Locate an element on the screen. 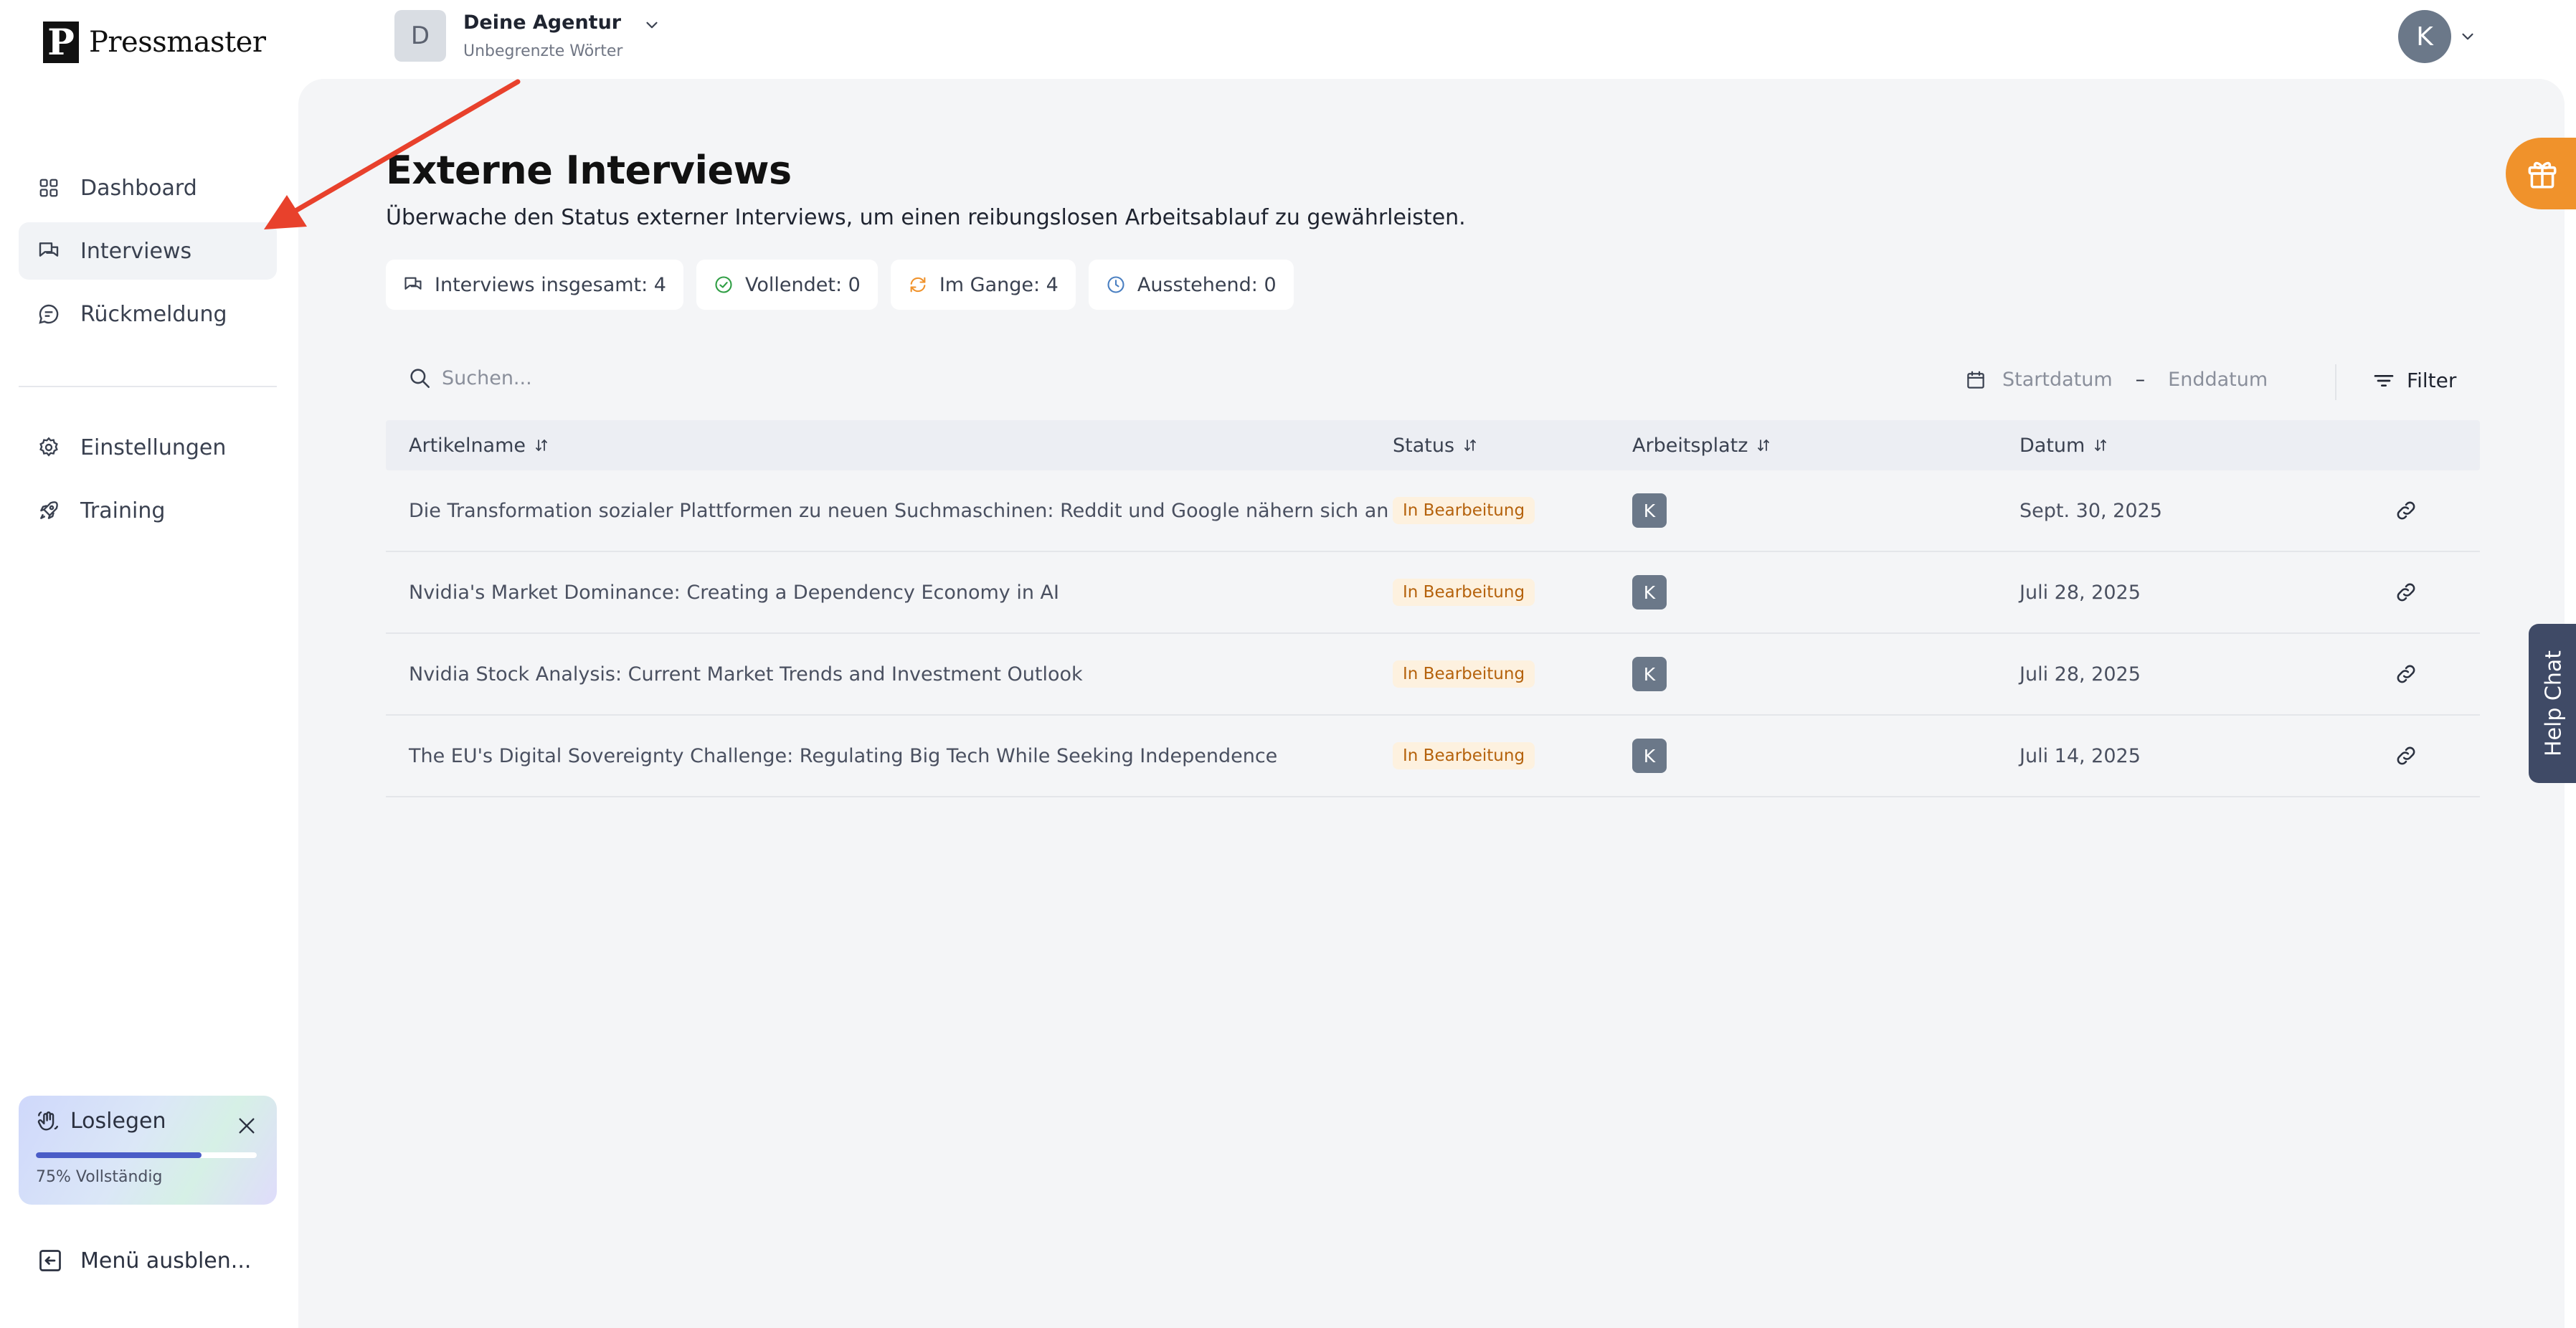  gift-icon is located at coordinates (2542, 173).